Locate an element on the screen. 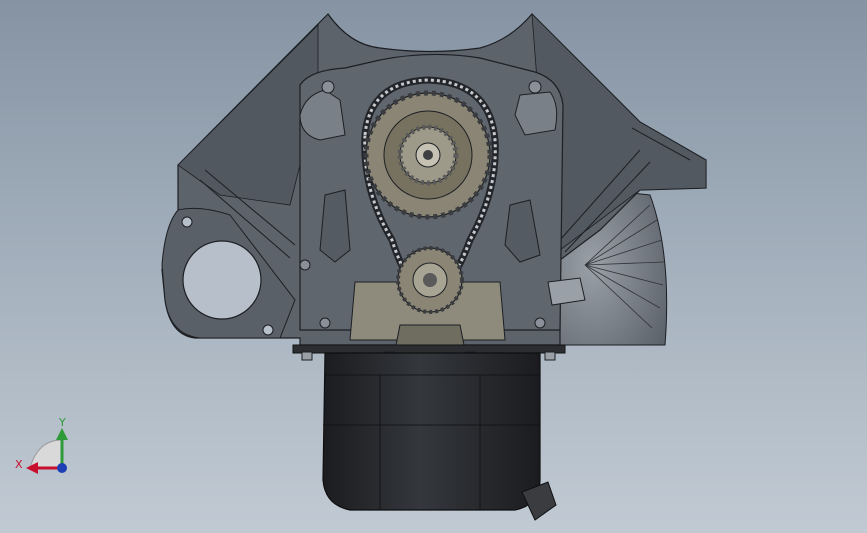  z-axis-dot is located at coordinates (62, 468).